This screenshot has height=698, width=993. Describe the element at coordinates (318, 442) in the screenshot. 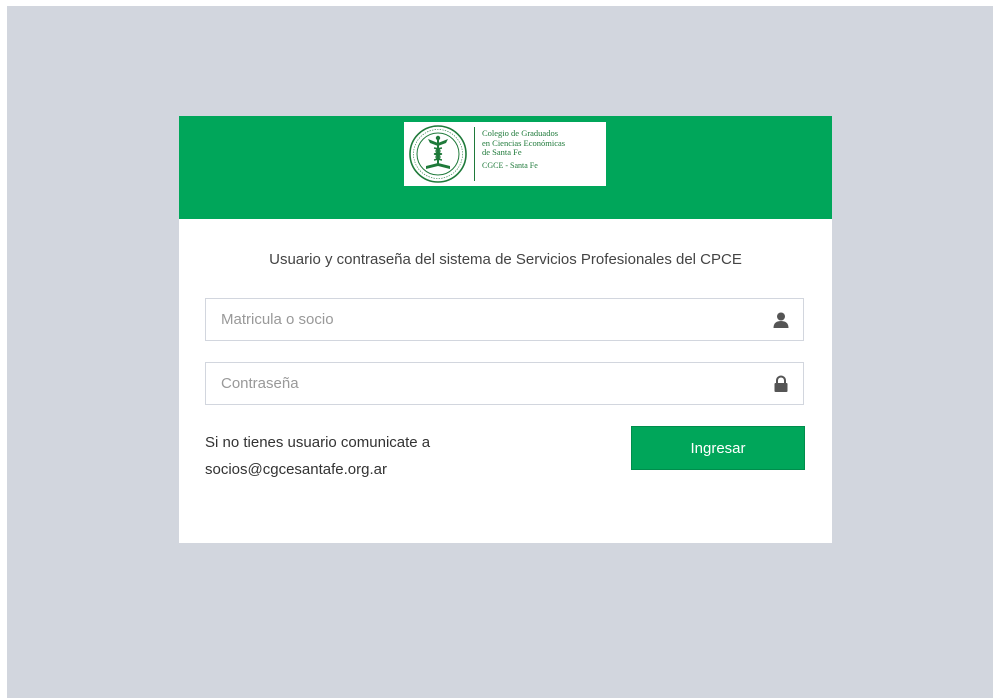

I see `help-text-line: Si no tienes usuario comunicate a` at that location.